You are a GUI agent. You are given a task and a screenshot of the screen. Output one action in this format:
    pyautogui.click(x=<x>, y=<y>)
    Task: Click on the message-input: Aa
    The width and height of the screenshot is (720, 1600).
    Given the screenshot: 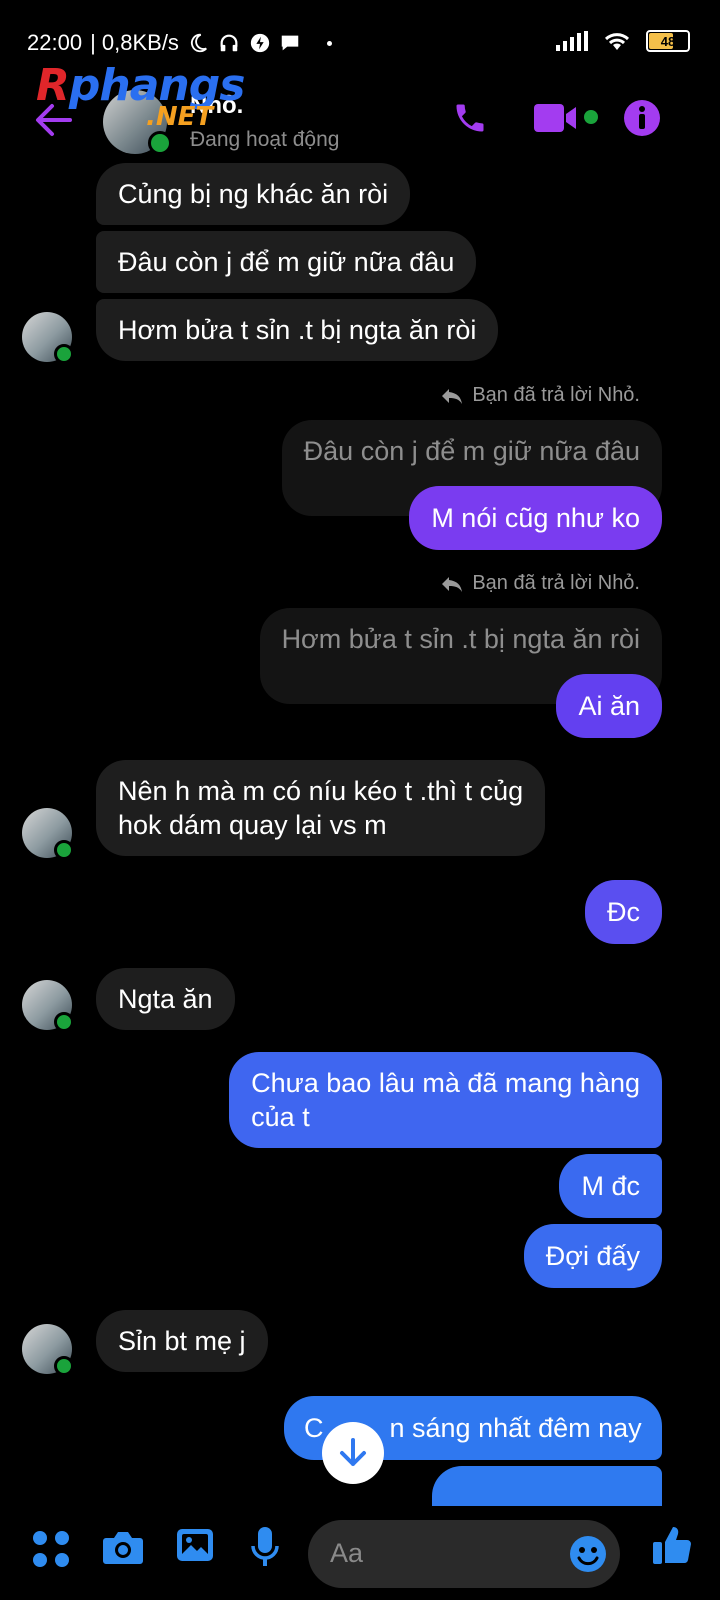 What is the action you would take?
    pyautogui.click(x=464, y=1554)
    